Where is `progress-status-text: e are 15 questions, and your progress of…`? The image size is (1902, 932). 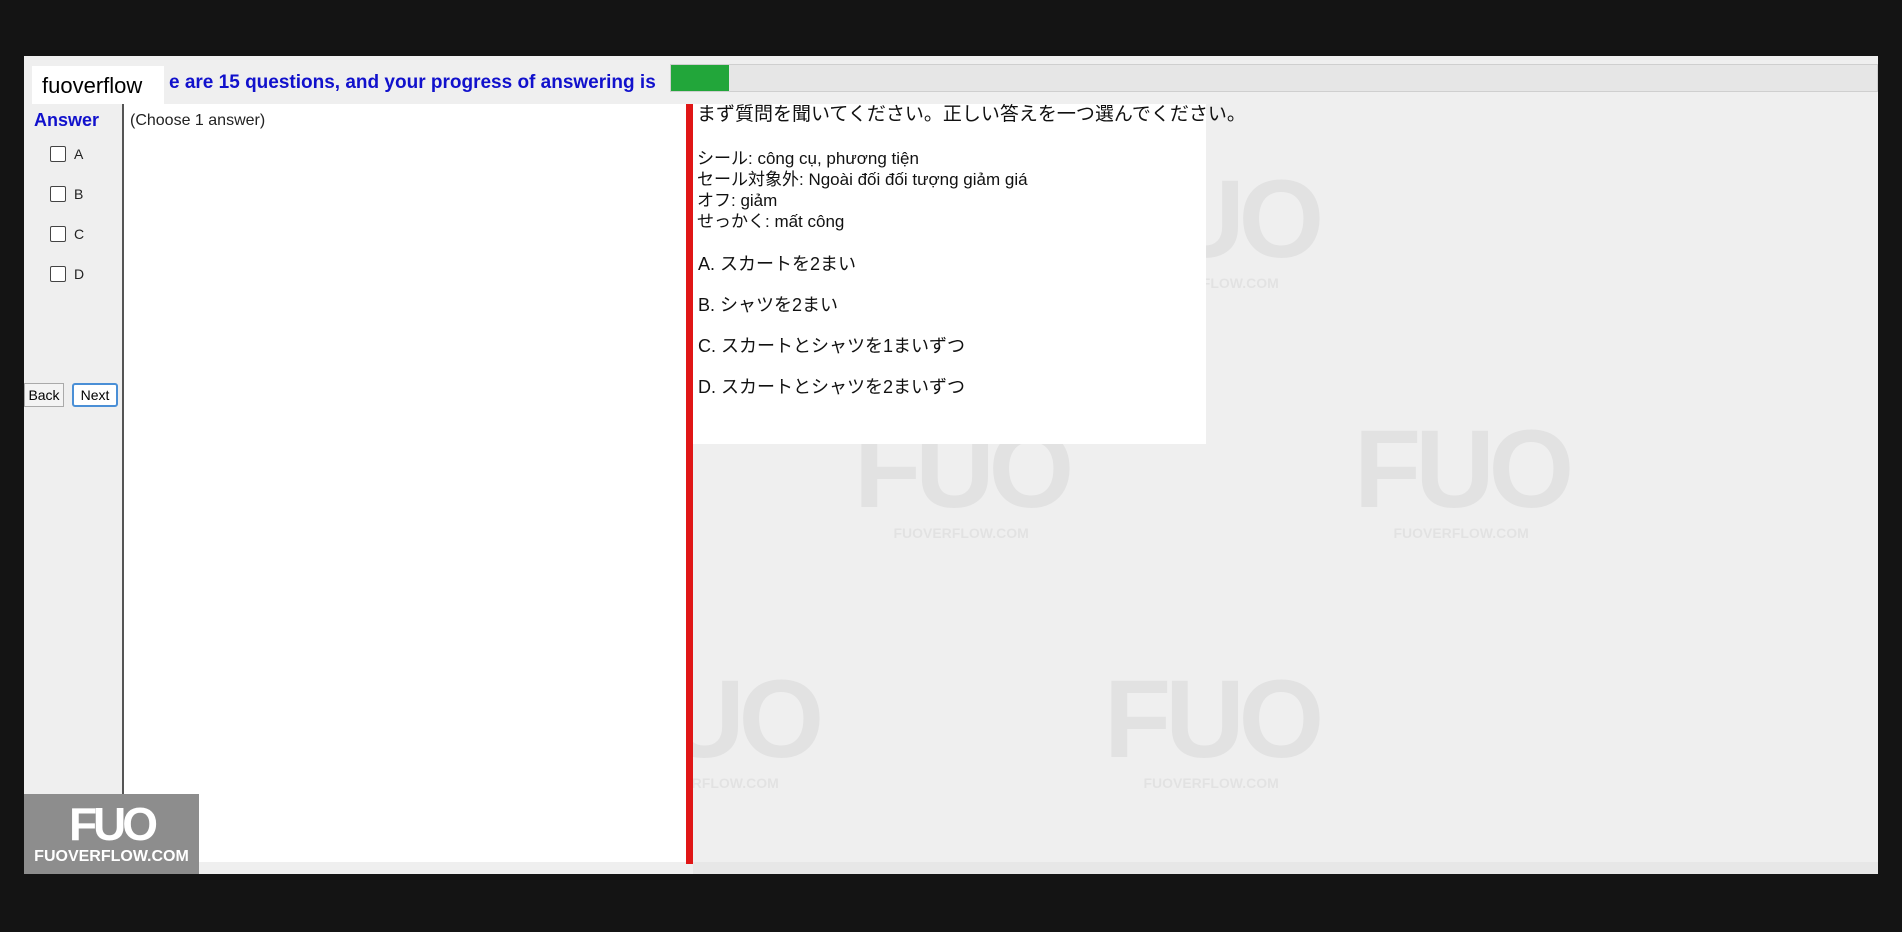
progress-status-text: e are 15 questions, and your progress of… is located at coordinates (412, 82).